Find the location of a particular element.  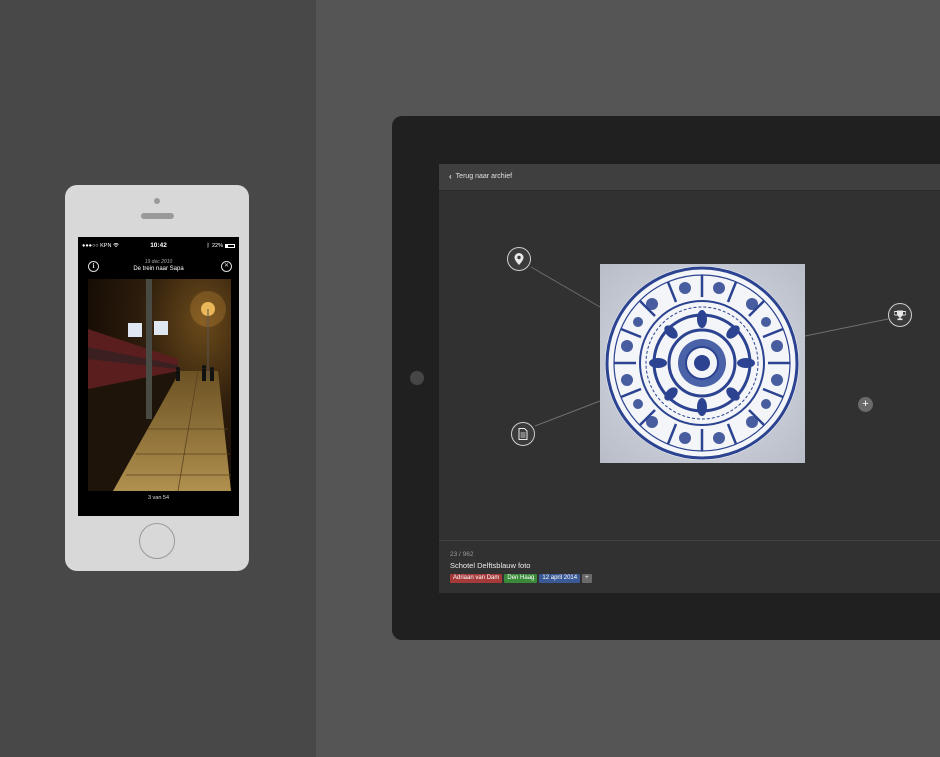

tag-date: 12 april 2014 is located at coordinates (560, 578).